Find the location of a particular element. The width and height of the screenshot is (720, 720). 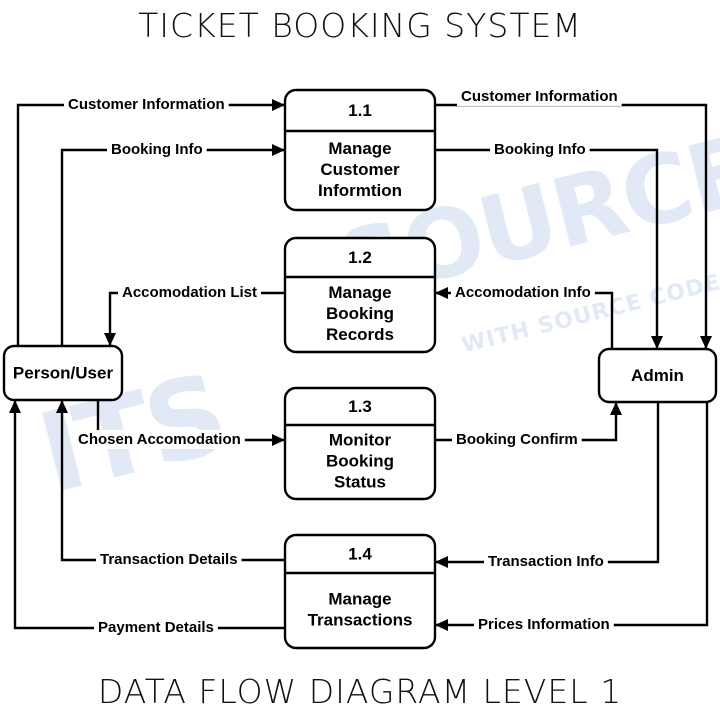

arrowhead-f12 is located at coordinates (441, 625).